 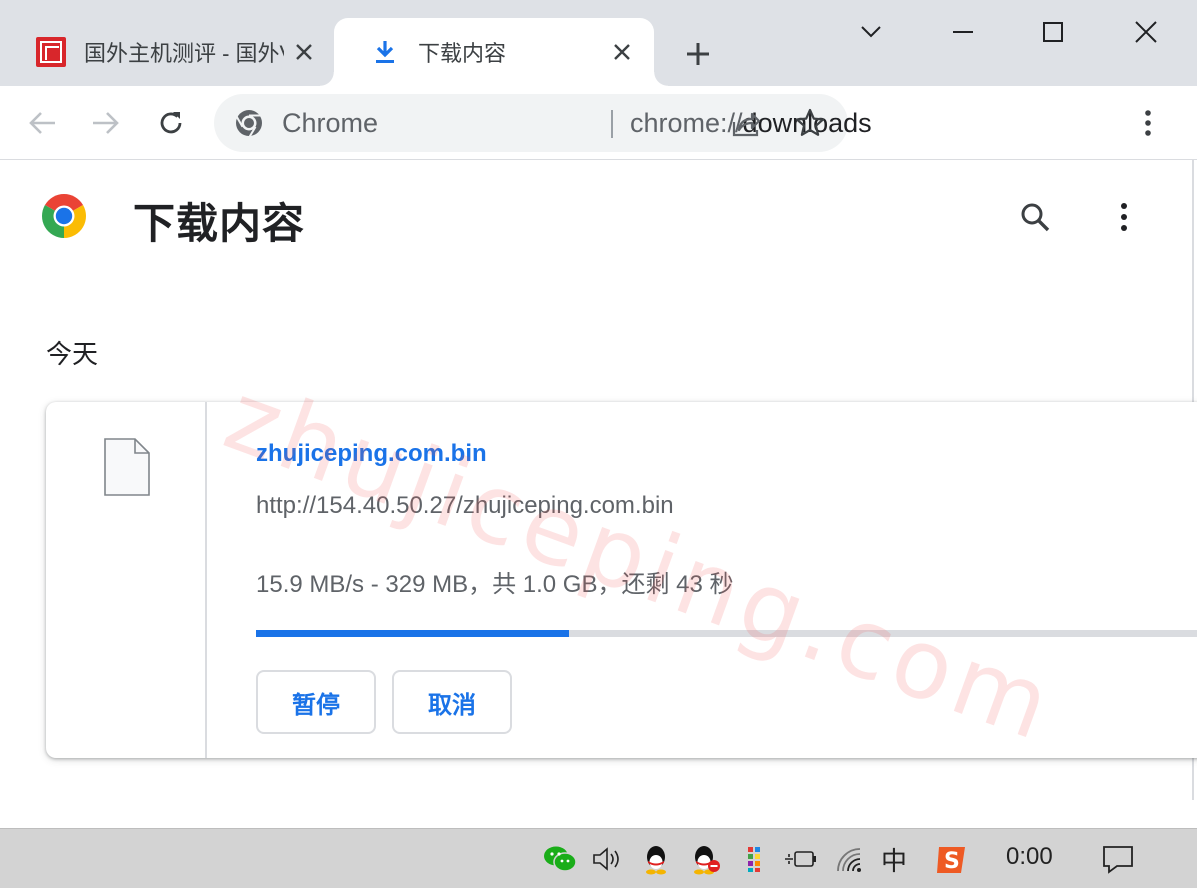 I want to click on chevron-down-icon, so click(x=871, y=32).